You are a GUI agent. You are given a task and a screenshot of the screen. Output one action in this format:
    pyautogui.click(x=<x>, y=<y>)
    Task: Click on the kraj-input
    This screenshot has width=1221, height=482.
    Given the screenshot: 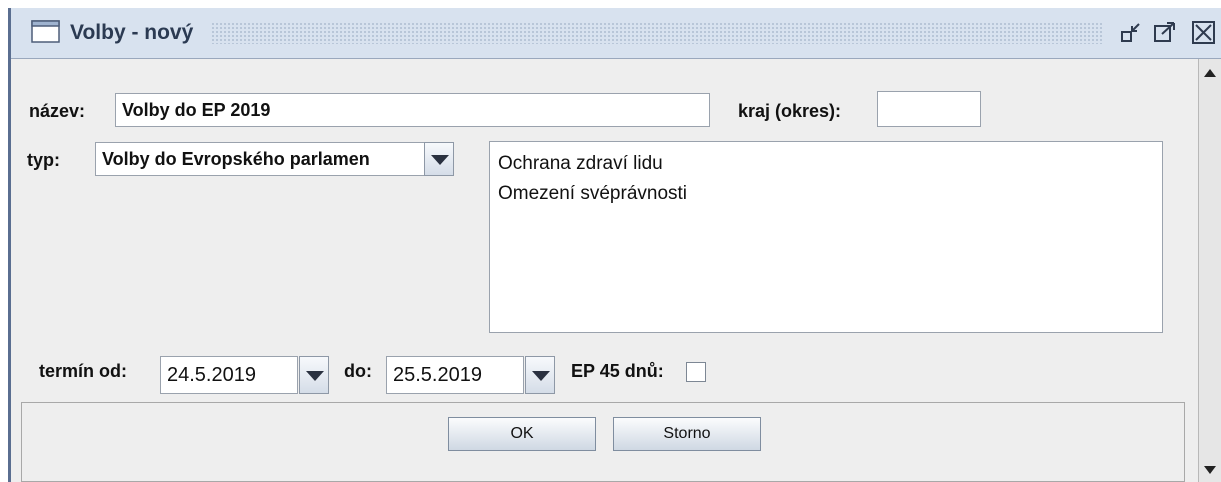 What is the action you would take?
    pyautogui.click(x=929, y=109)
    